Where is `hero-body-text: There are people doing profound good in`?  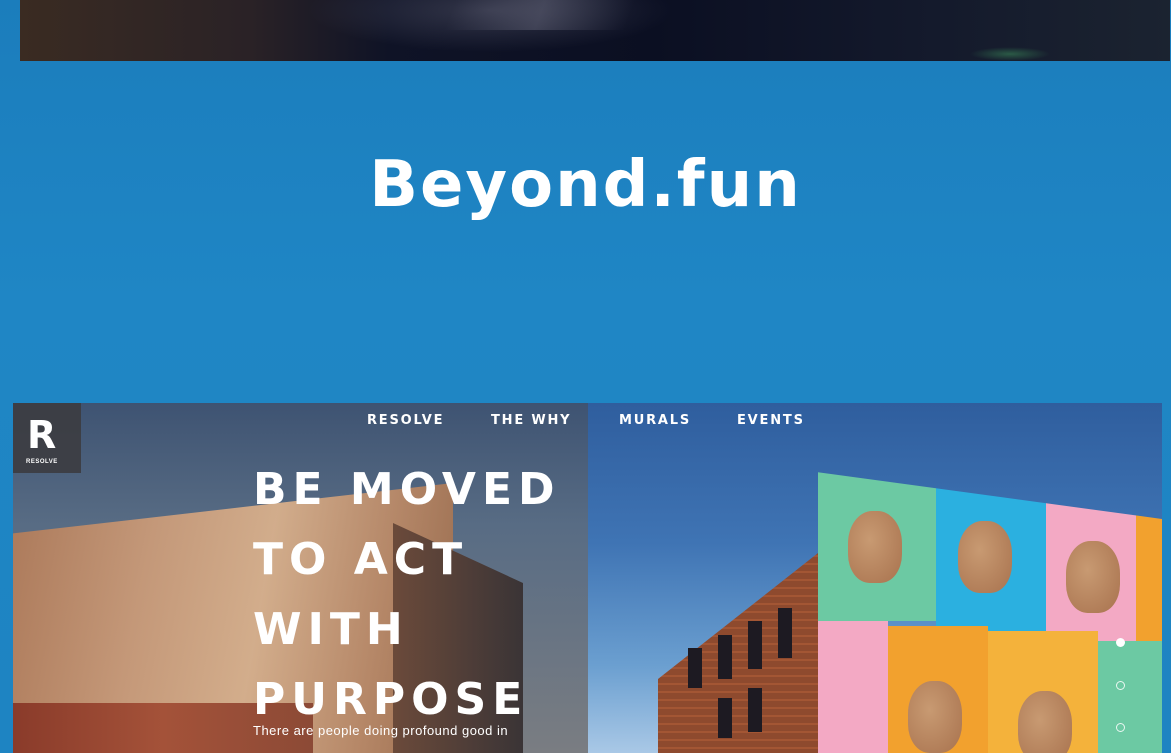 hero-body-text: There are people doing profound good in is located at coordinates (381, 730).